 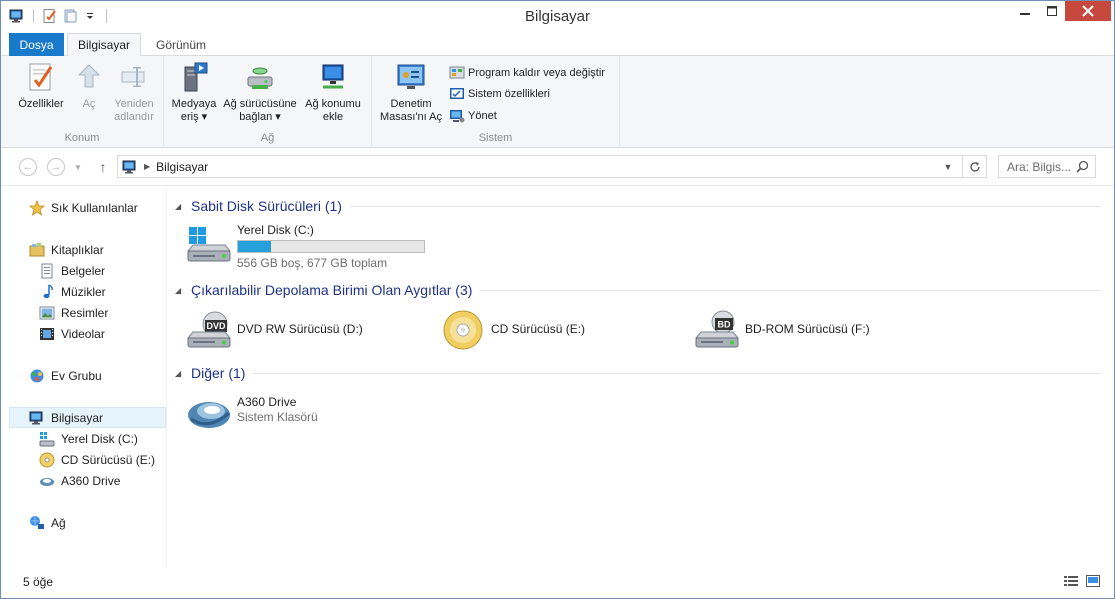 I want to click on tab-view: Görünüm, so click(x=181, y=44).